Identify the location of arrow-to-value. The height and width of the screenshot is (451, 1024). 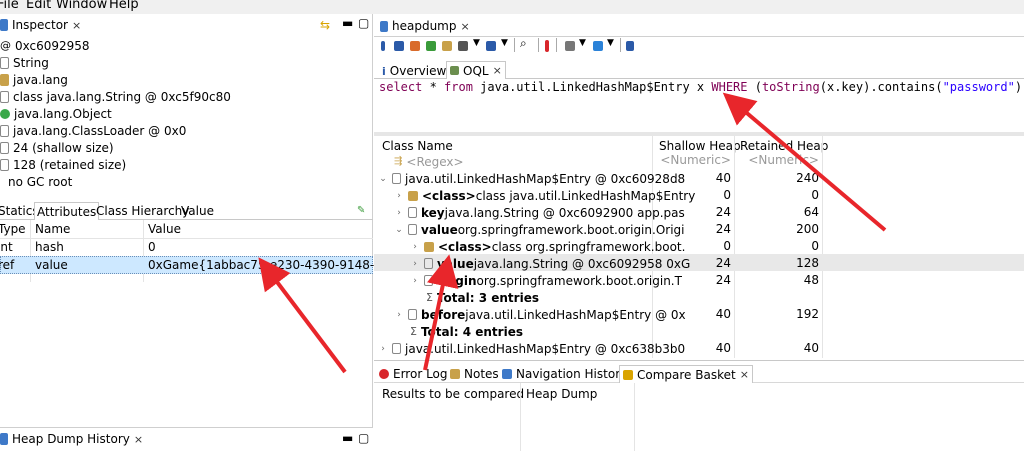
(302, 315).